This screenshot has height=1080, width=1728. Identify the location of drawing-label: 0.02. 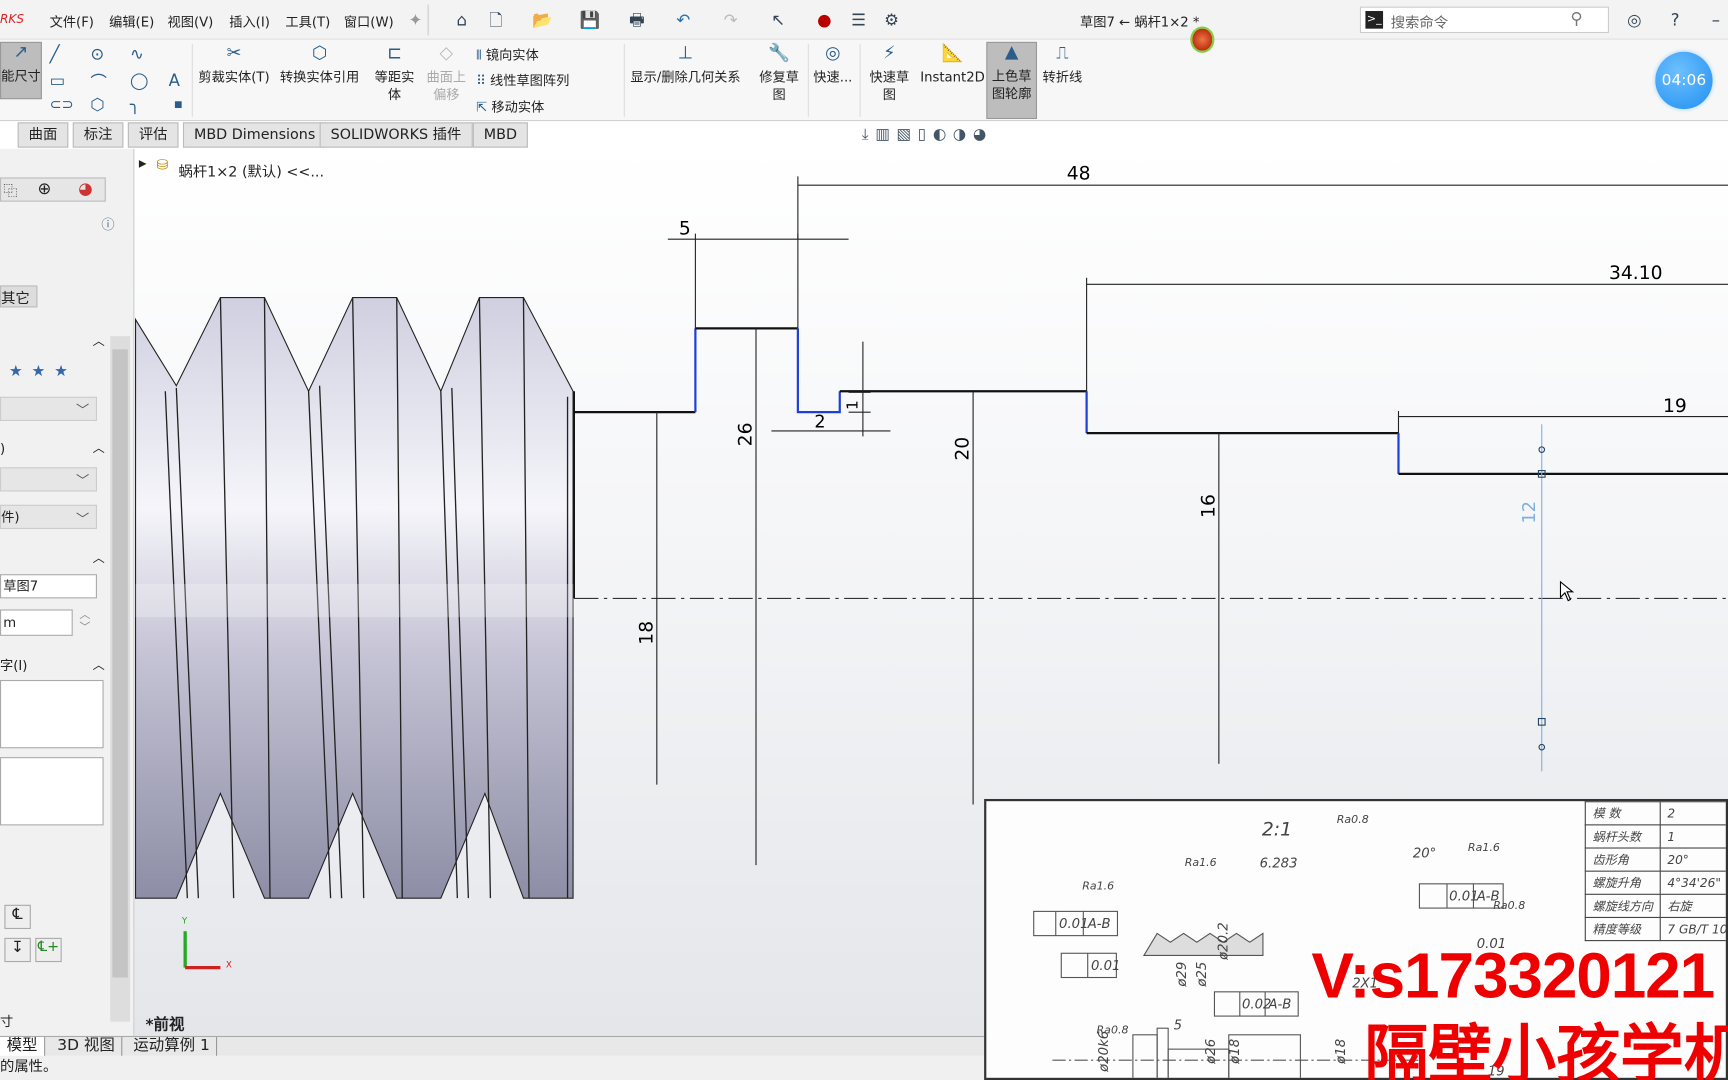
(1256, 1004).